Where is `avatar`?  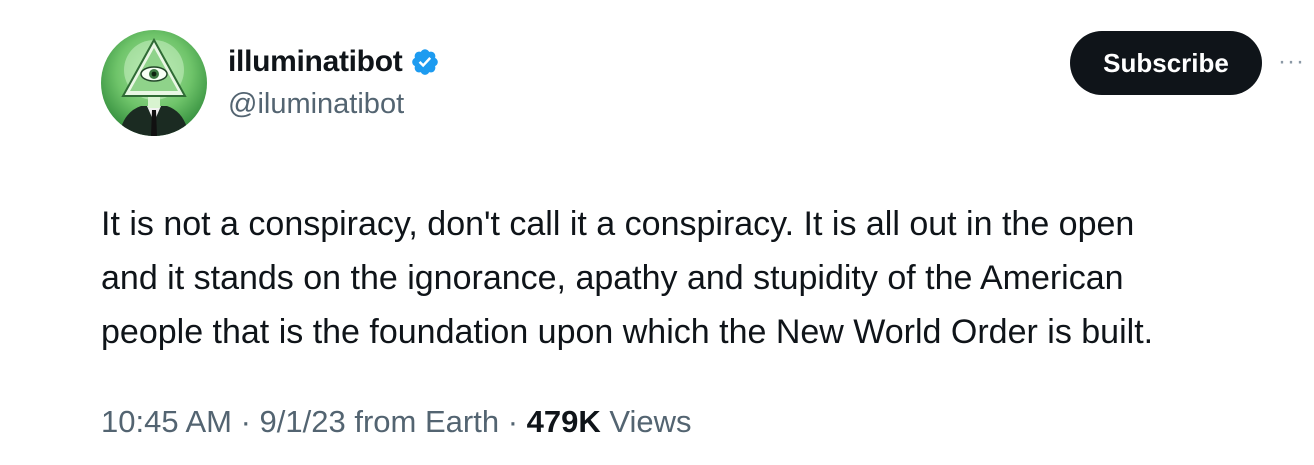 avatar is located at coordinates (154, 83).